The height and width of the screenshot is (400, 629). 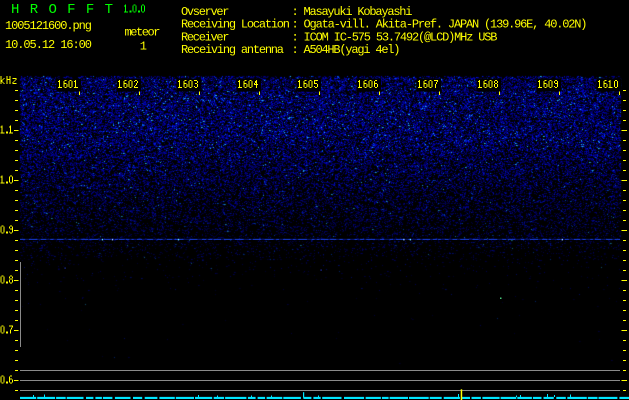 I want to click on svg-text: Receiving antenna, so click(x=232, y=50).